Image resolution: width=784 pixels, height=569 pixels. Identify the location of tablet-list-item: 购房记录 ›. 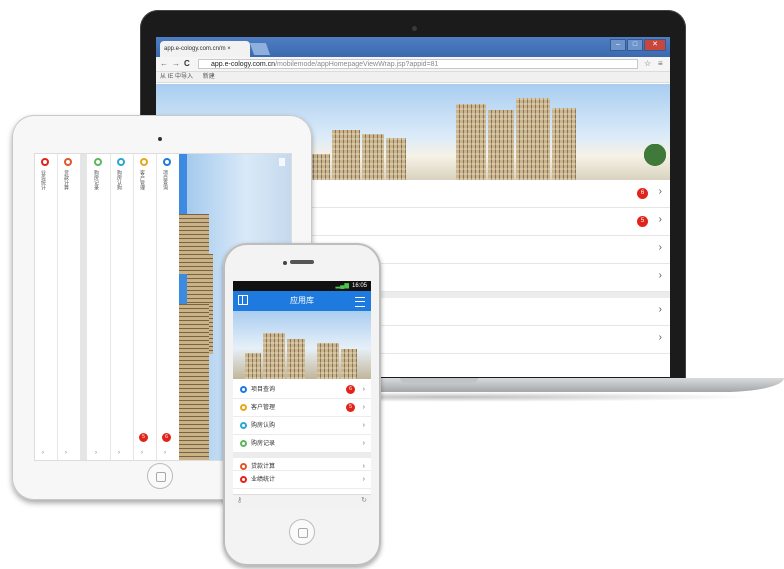
(99, 307).